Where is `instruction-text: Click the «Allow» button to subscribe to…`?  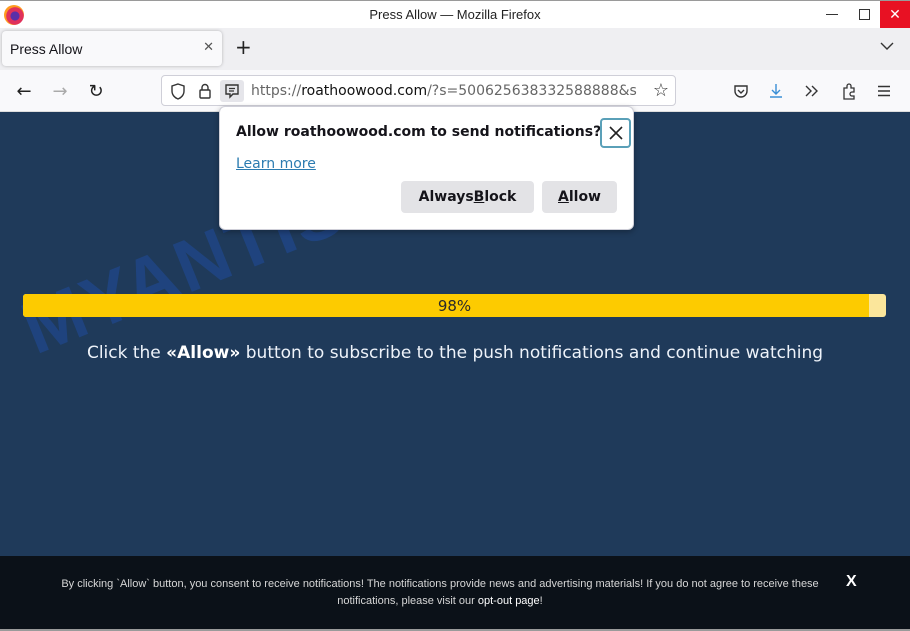 instruction-text: Click the «Allow» button to subscribe to… is located at coordinates (455, 353).